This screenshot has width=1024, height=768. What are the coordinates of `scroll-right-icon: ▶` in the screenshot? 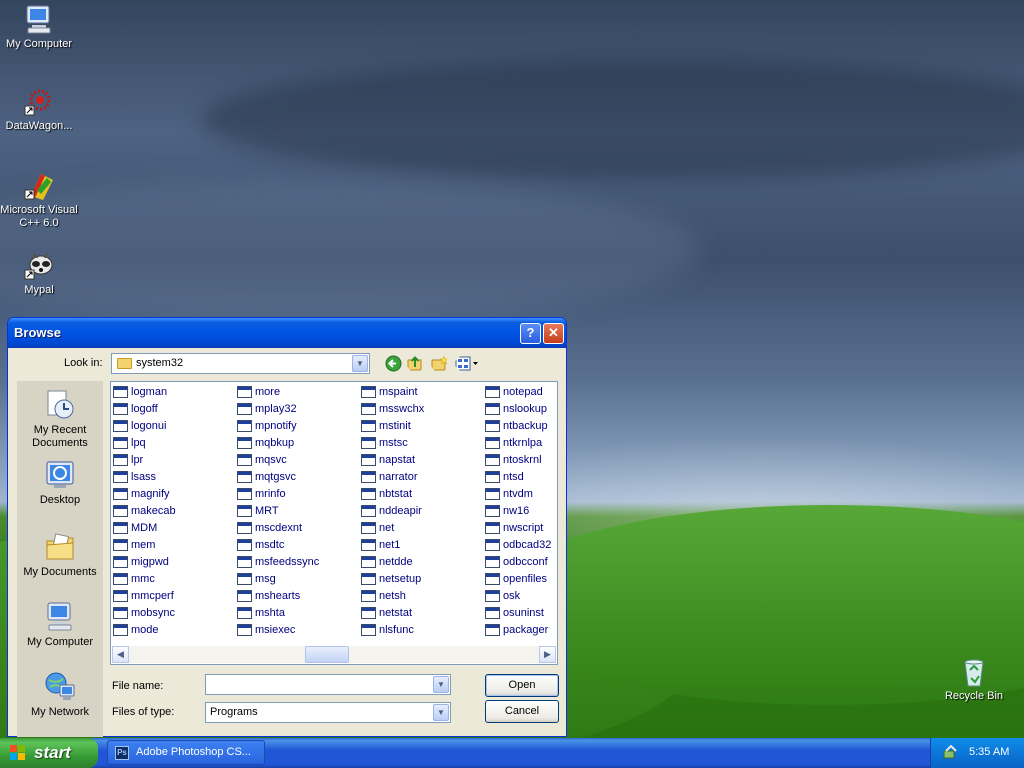 It's located at (547, 654).